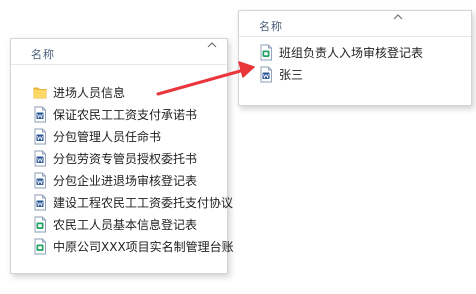 This screenshot has width=476, height=294. I want to click on file-name: 保证农民工工资支付承诺书, so click(125, 114).